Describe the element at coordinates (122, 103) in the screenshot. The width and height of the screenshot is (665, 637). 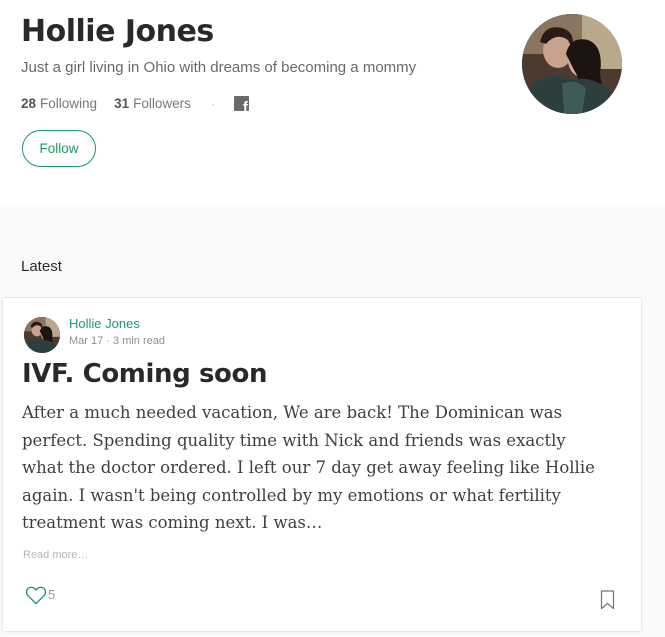
I see `followers-count: 31` at that location.